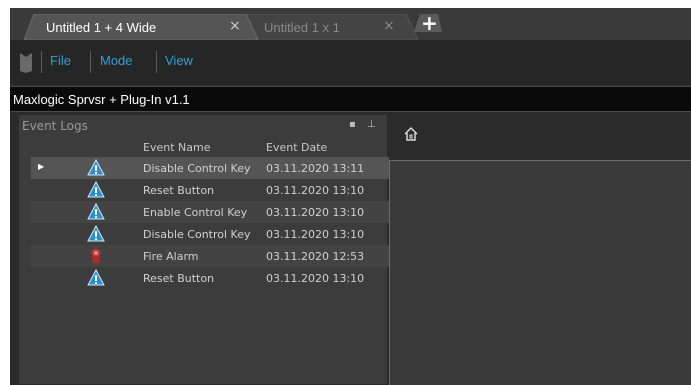 The image size is (691, 385). What do you see at coordinates (171, 256) in the screenshot?
I see `event-name-cell: Fire Alarm` at bounding box center [171, 256].